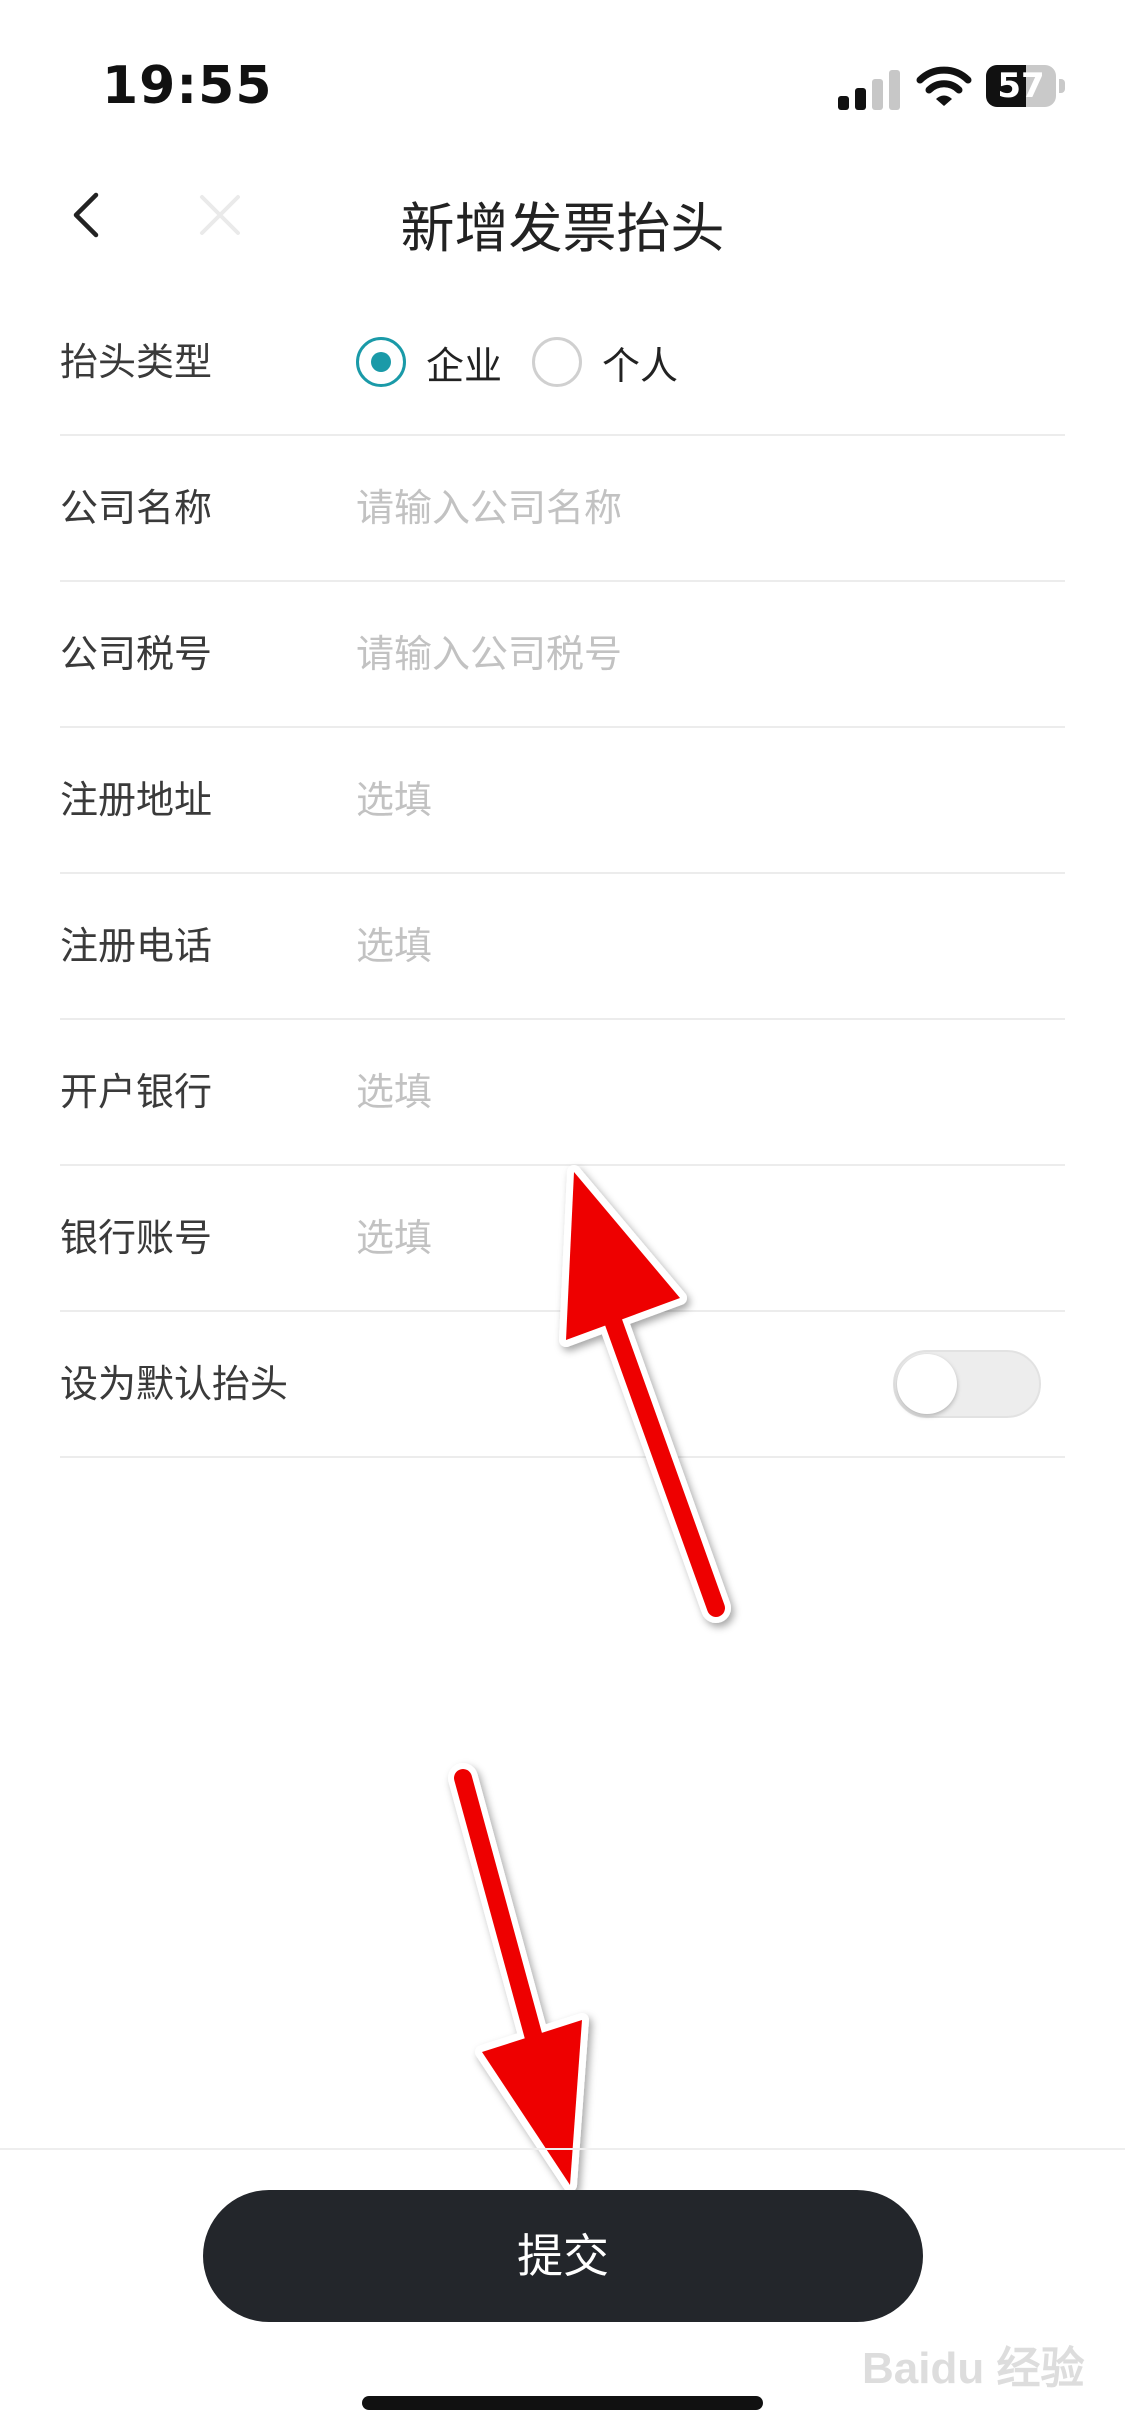 This screenshot has width=1125, height=2436. Describe the element at coordinates (136, 654) in the screenshot. I see `tax-id-label: 公司税号` at that location.